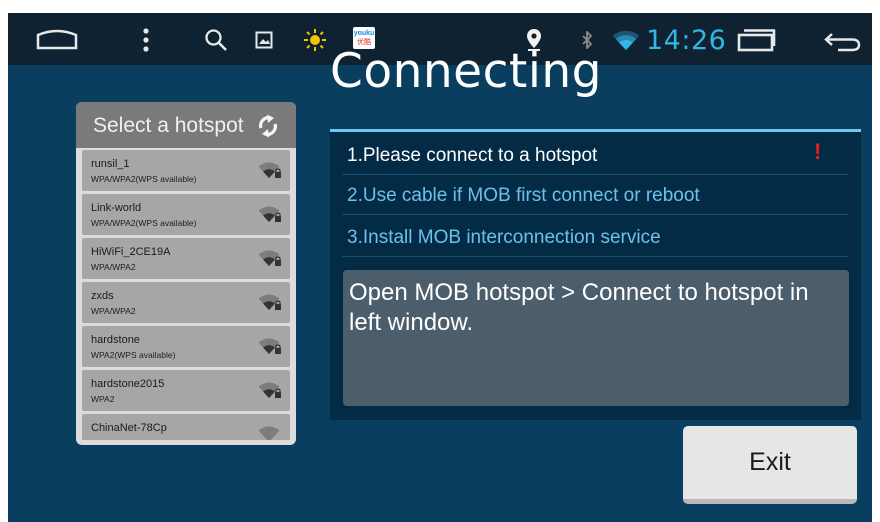  What do you see at coordinates (216, 40) in the screenshot?
I see `search-icon` at bounding box center [216, 40].